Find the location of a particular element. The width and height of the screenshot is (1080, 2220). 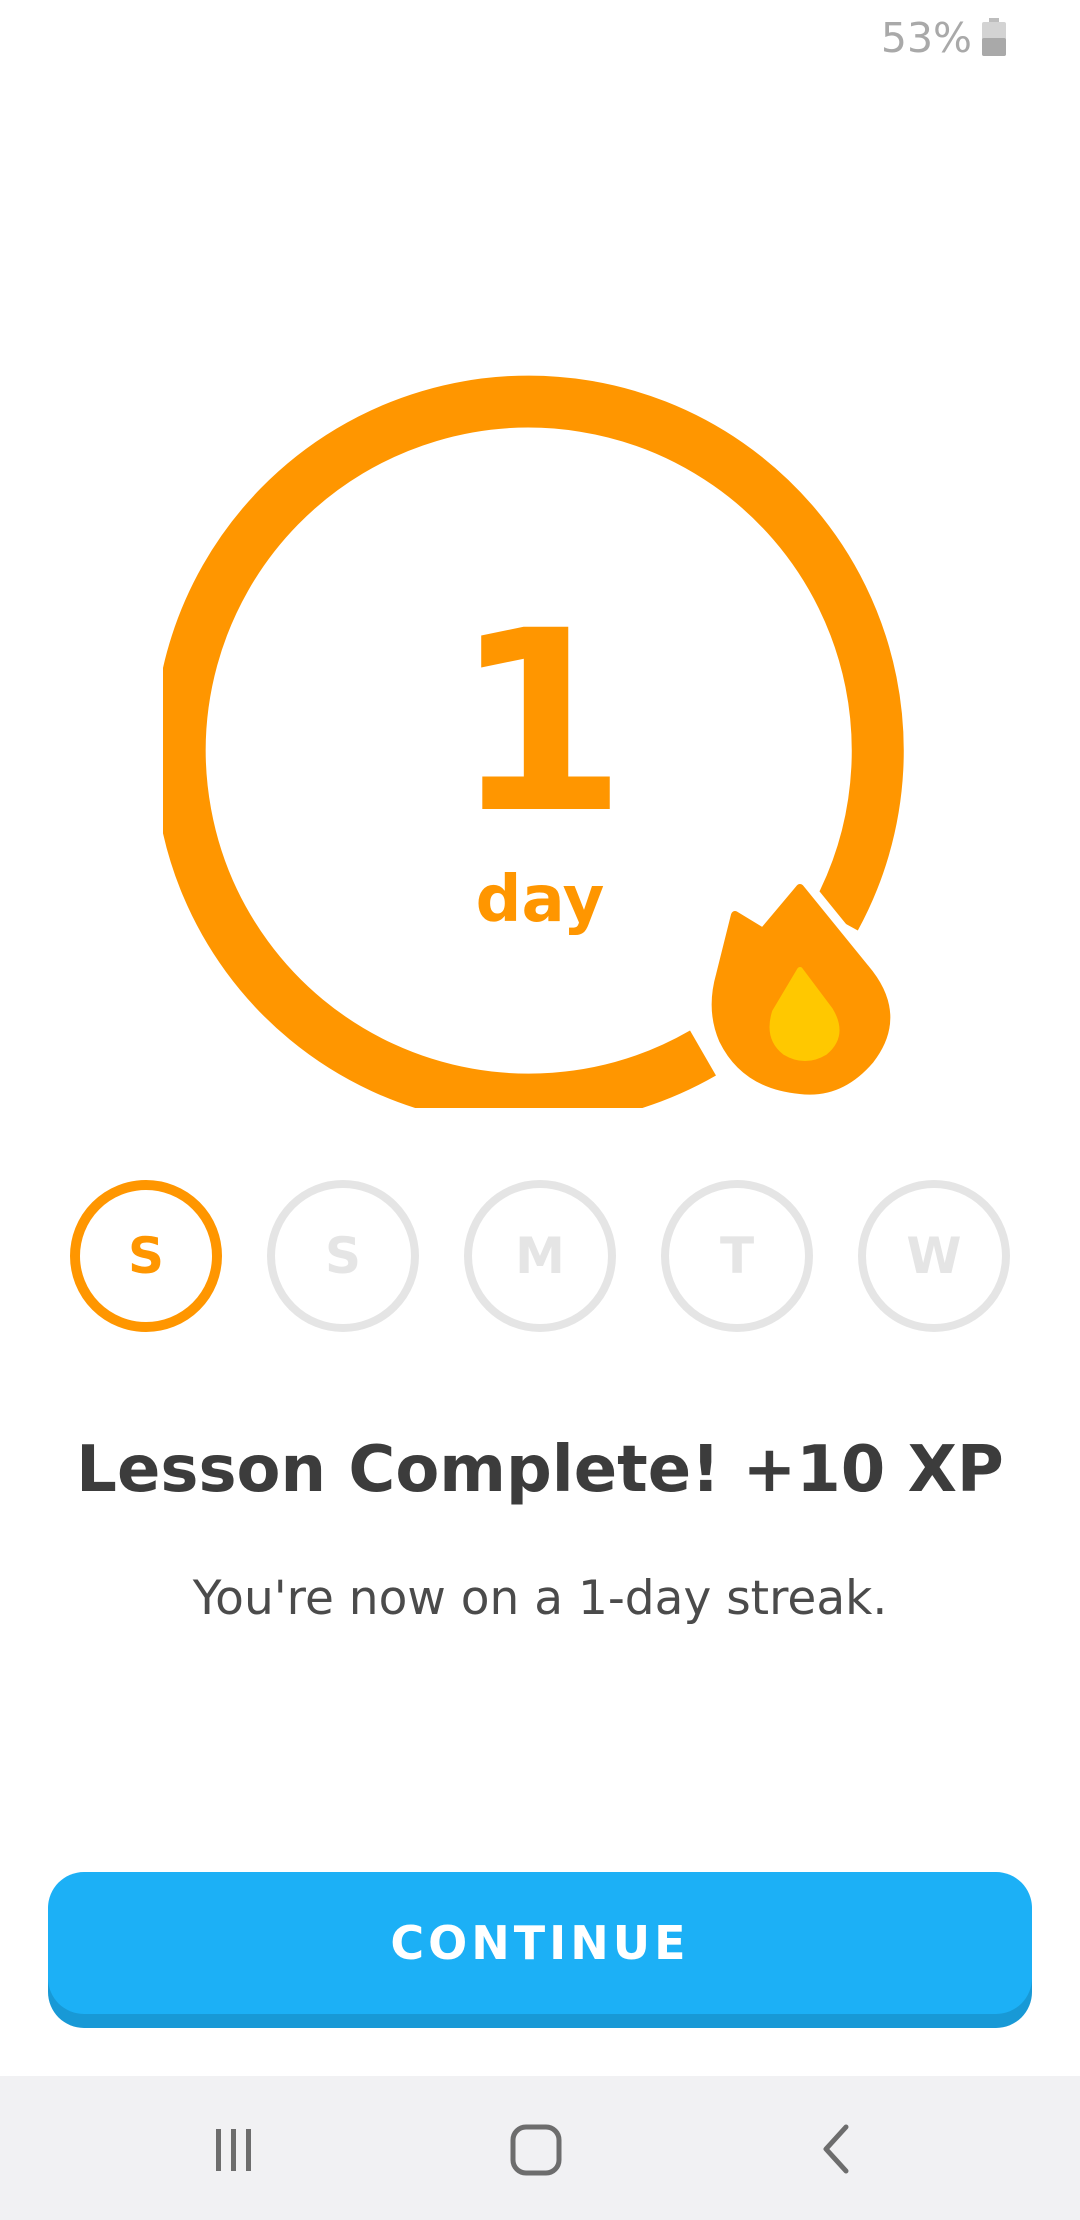

back-button is located at coordinates (838, 2149).